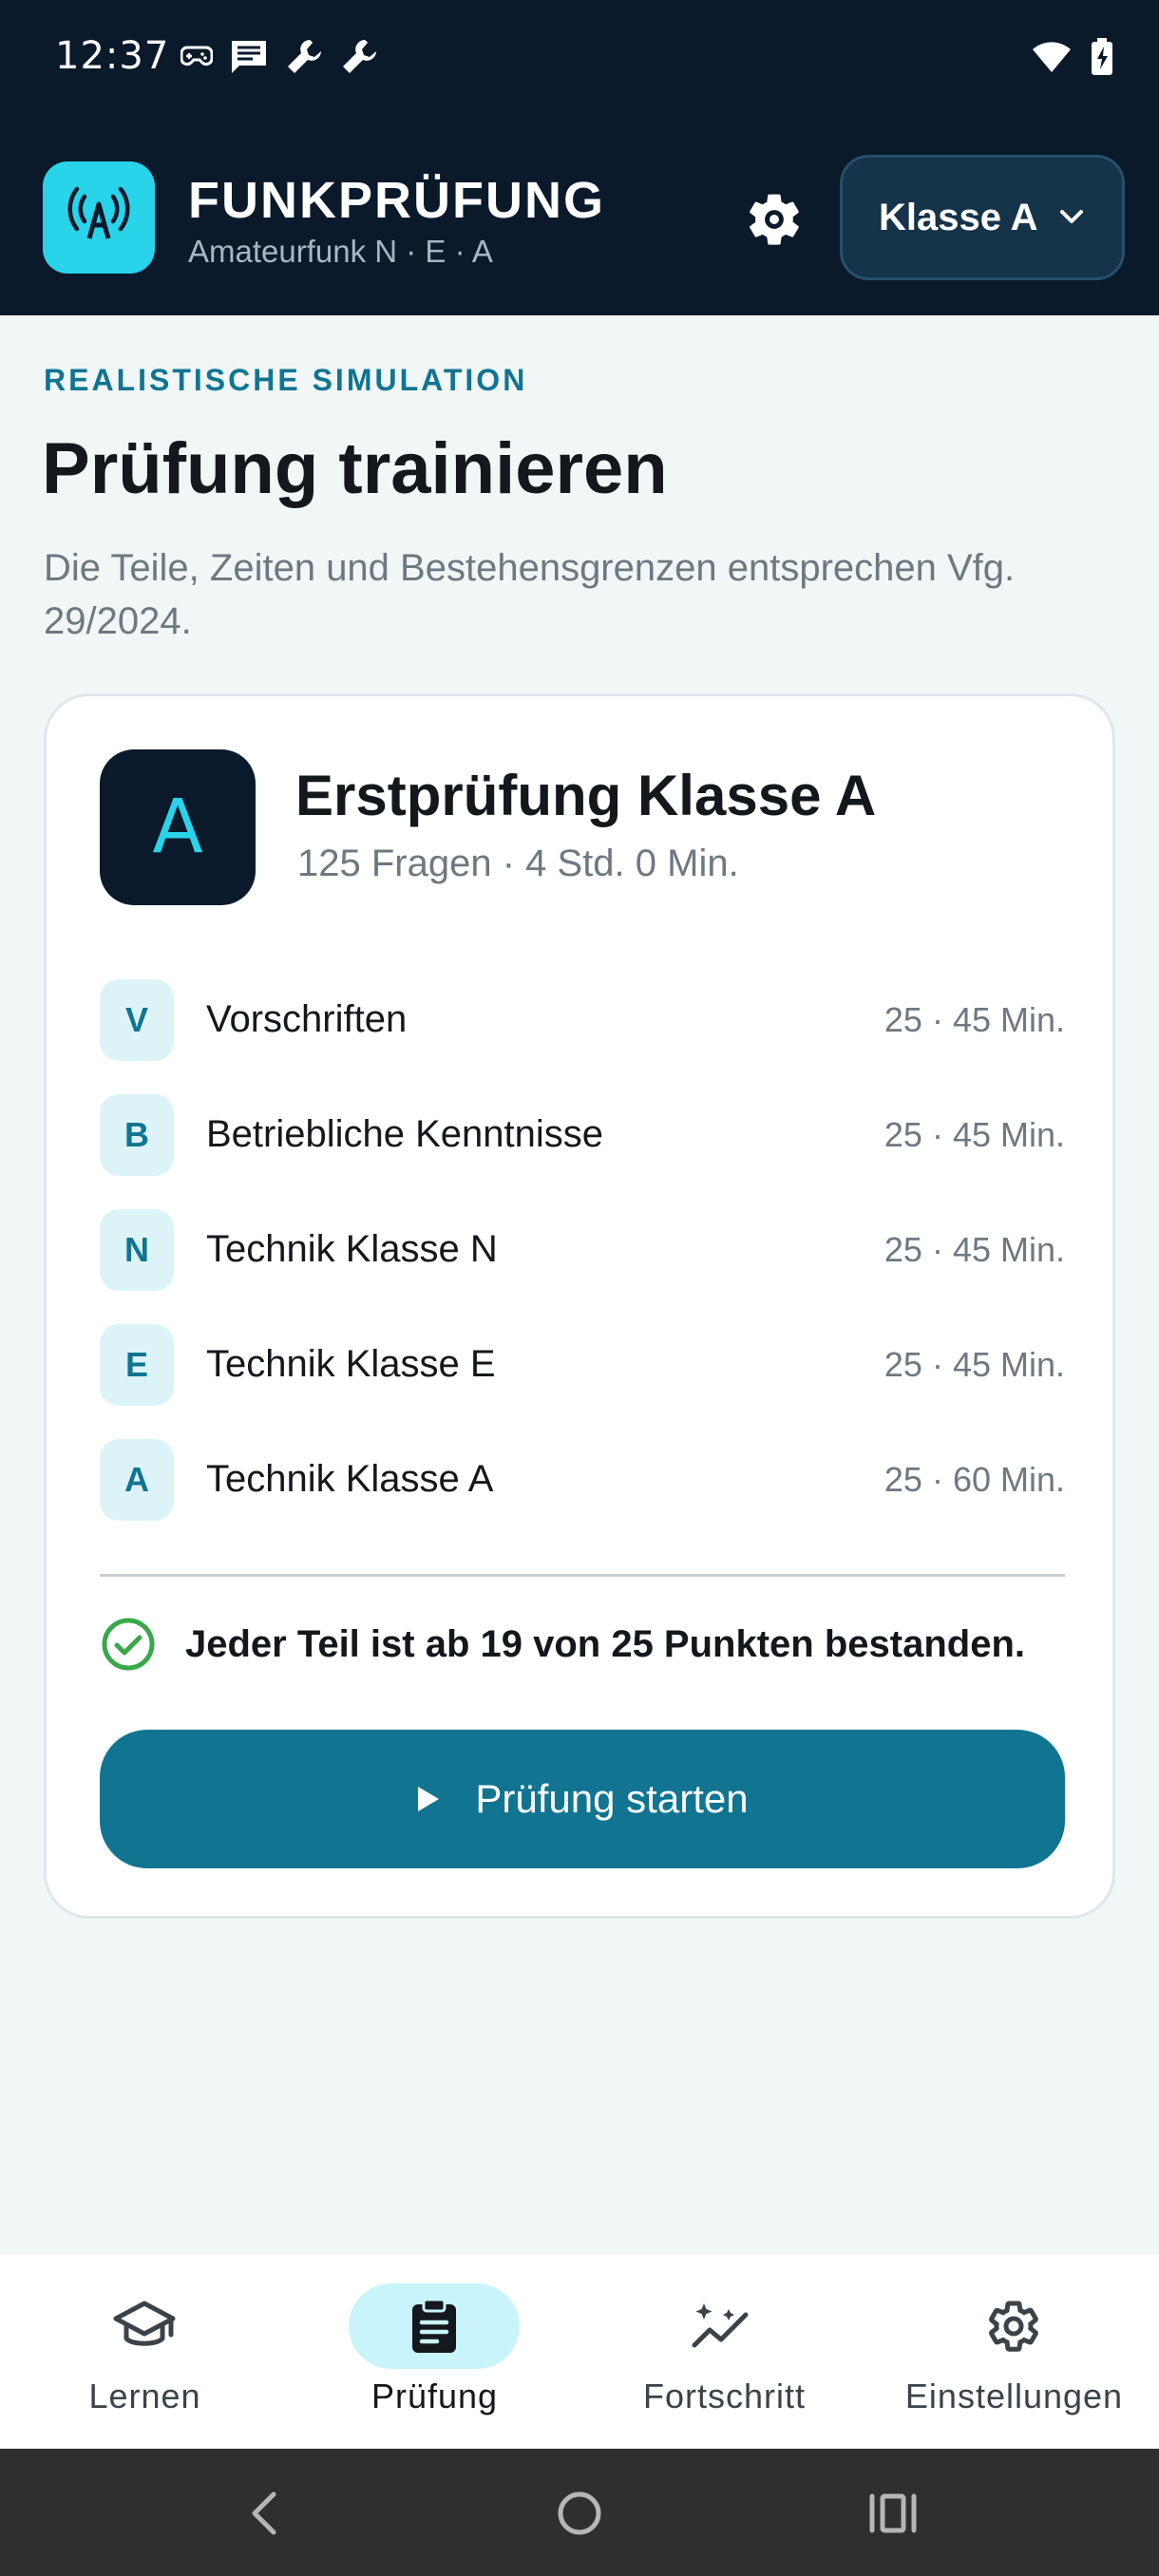 The width and height of the screenshot is (1159, 2576). Describe the element at coordinates (582, 1019) in the screenshot. I see `exam-part-row: V Vorschriften 25 · 45 Min.` at that location.